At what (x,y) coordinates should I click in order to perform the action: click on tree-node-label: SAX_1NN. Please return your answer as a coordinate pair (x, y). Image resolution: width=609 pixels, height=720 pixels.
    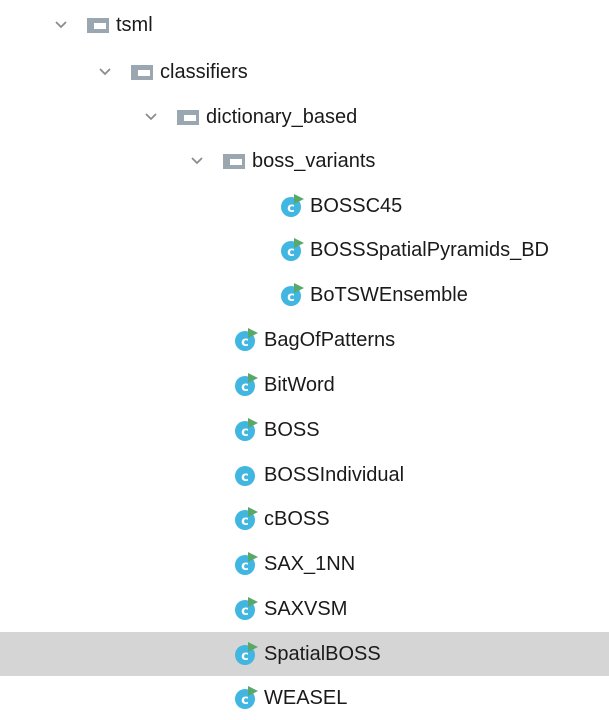
    Looking at the image, I should click on (310, 564).